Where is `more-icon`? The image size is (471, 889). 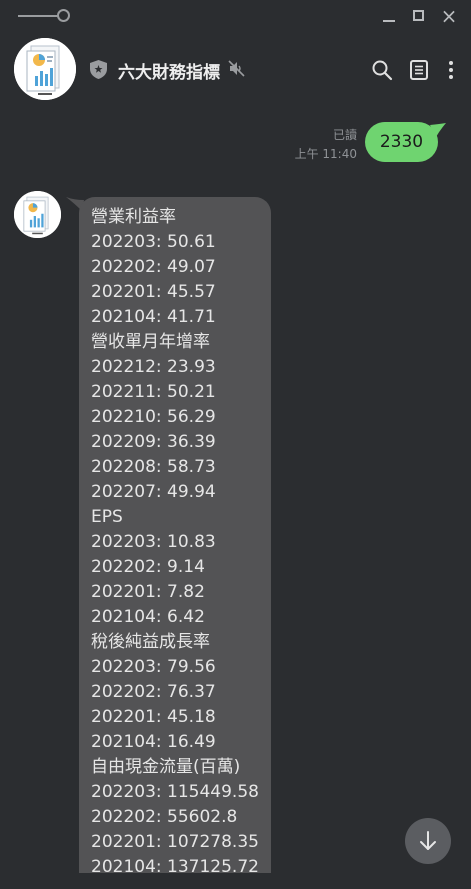
more-icon is located at coordinates (451, 70).